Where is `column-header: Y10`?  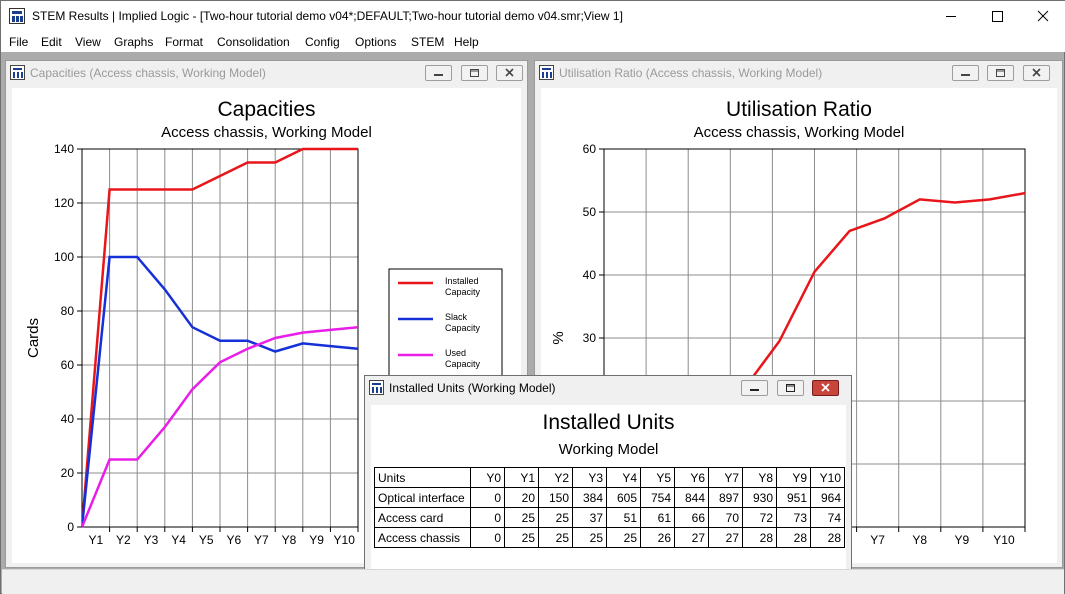
column-header: Y10 is located at coordinates (827, 477).